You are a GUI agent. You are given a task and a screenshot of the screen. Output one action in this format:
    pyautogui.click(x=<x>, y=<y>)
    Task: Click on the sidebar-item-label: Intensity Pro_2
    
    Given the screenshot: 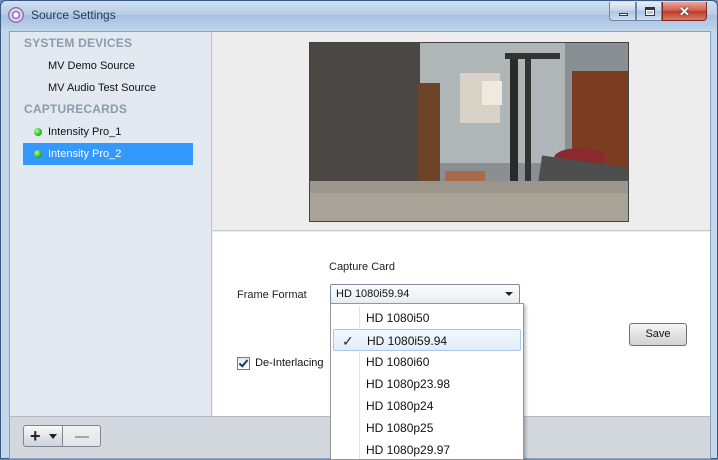 What is the action you would take?
    pyautogui.click(x=85, y=154)
    